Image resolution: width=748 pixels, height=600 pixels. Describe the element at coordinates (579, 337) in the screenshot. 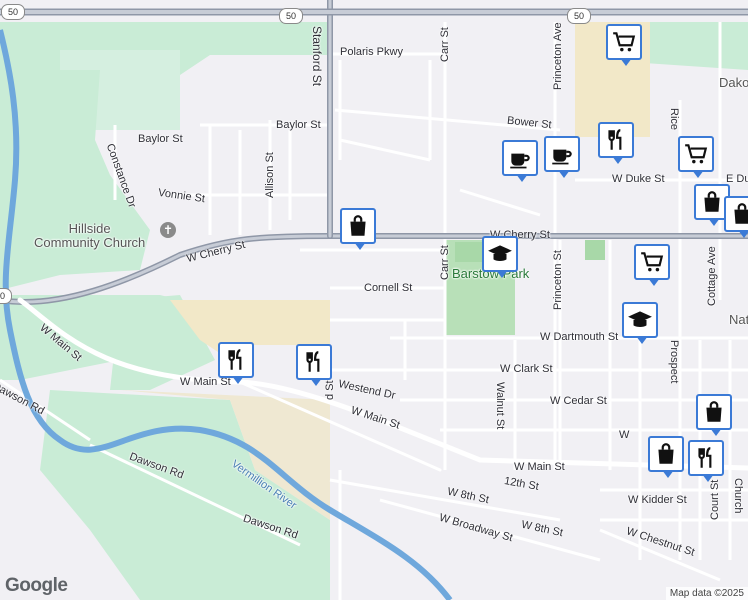

I see `street-label: W Dartmouth St` at that location.